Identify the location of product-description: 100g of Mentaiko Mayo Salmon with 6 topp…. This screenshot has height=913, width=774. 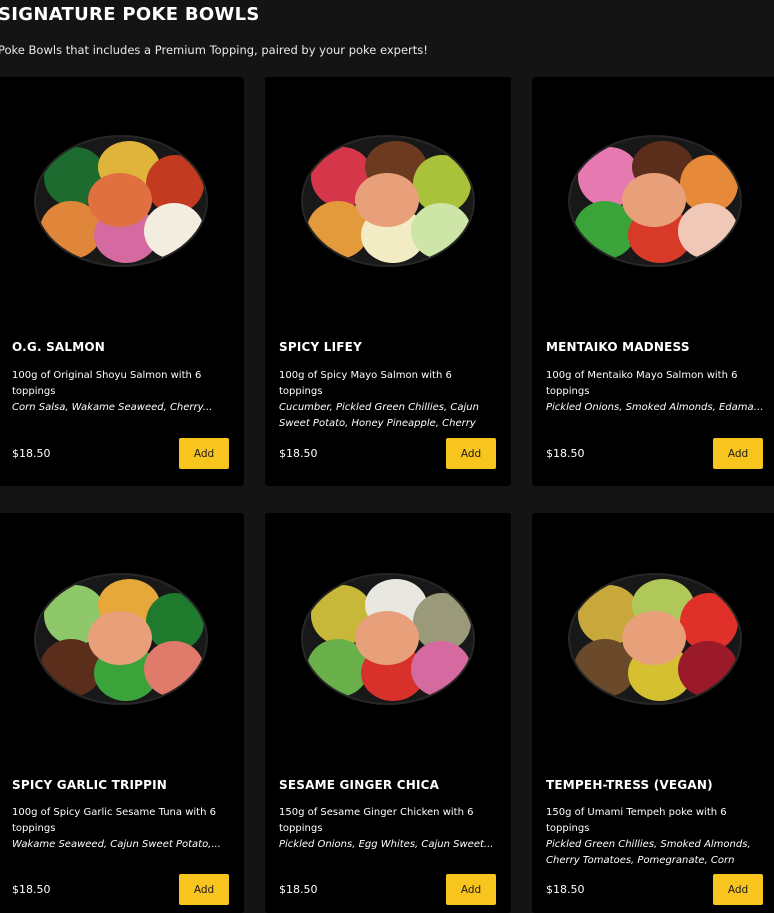
(655, 392).